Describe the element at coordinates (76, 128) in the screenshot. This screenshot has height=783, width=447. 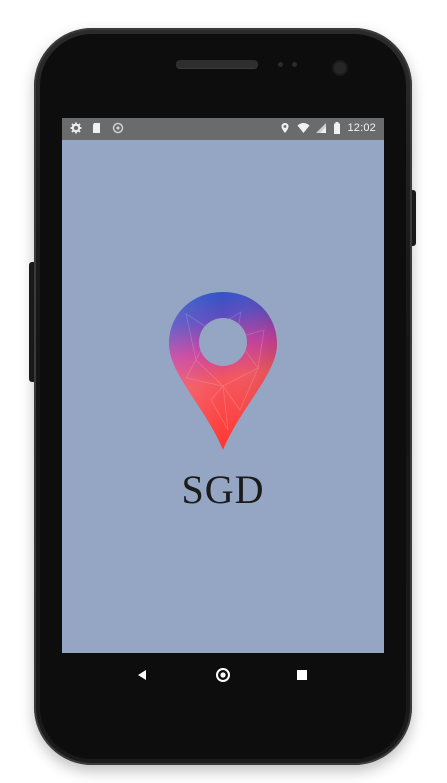
I see `settings-icon` at that location.